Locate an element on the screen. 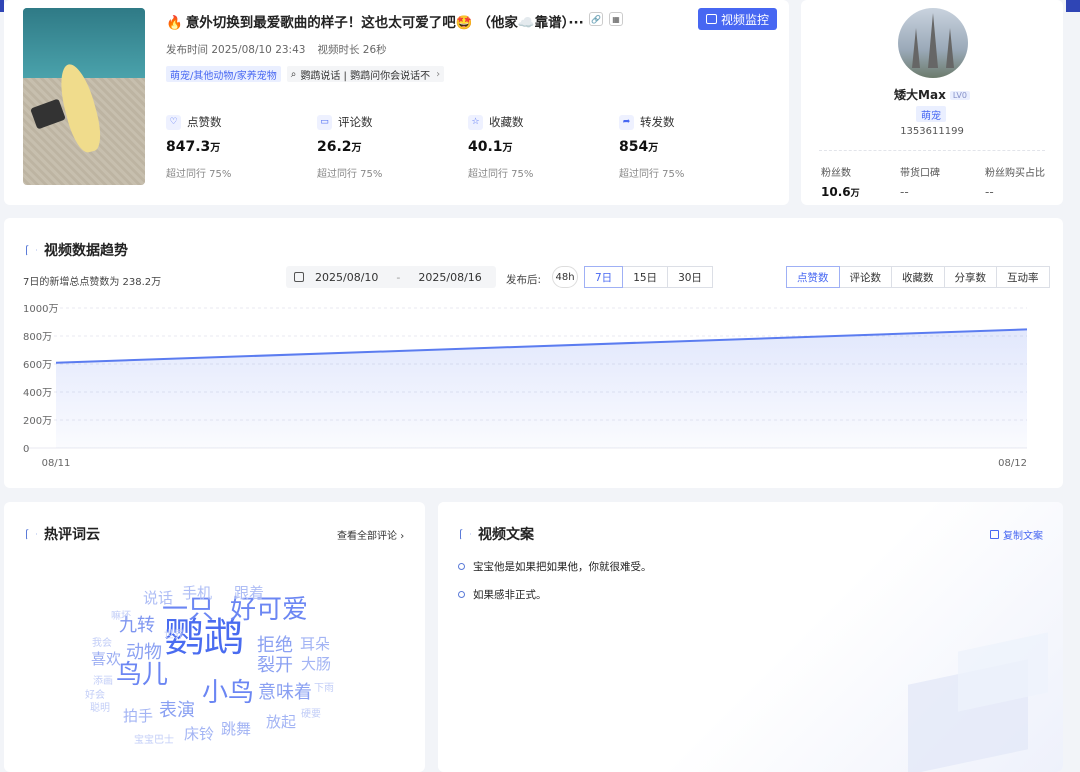 Image resolution: width=1080 pixels, height=772 pixels. video-title: 🔥 意外切换到最爱歌曲的样子！这也太可爱了吧🤩 （他家☁️靠谱）··· is located at coordinates (375, 21).